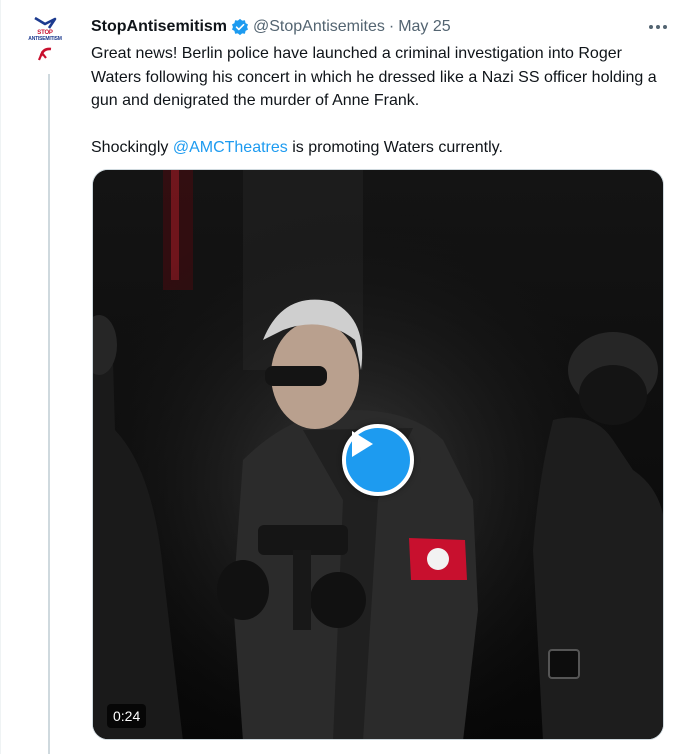 The width and height of the screenshot is (683, 754). I want to click on video-duration: 0:24, so click(127, 716).